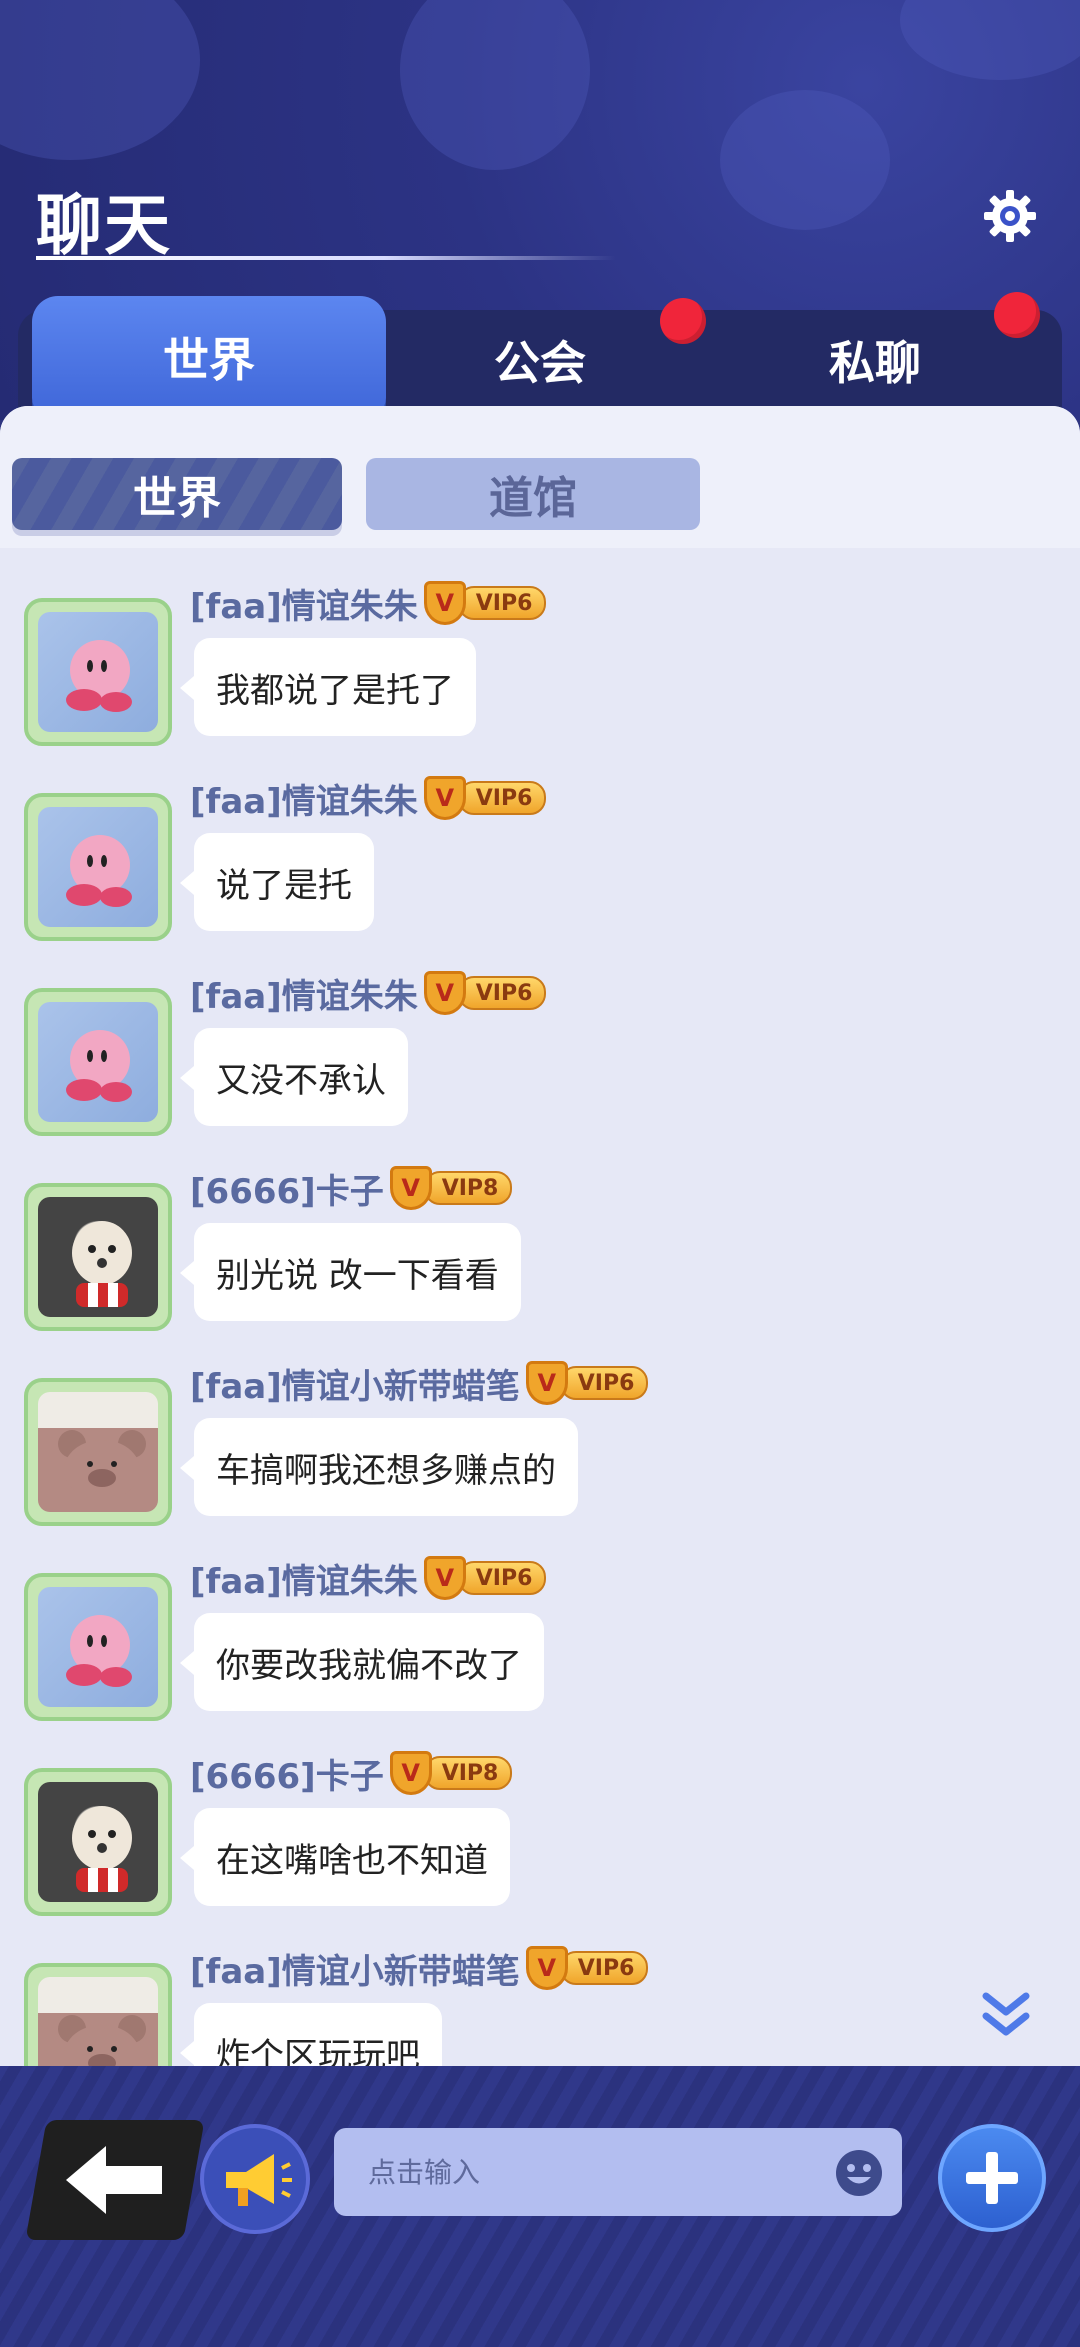 The image size is (1080, 2347). Describe the element at coordinates (540, 2004) in the screenshot. I see `list-item: [faa]情谊小新带蜡笔 V VIP6 炸个区玩玩吧` at that location.